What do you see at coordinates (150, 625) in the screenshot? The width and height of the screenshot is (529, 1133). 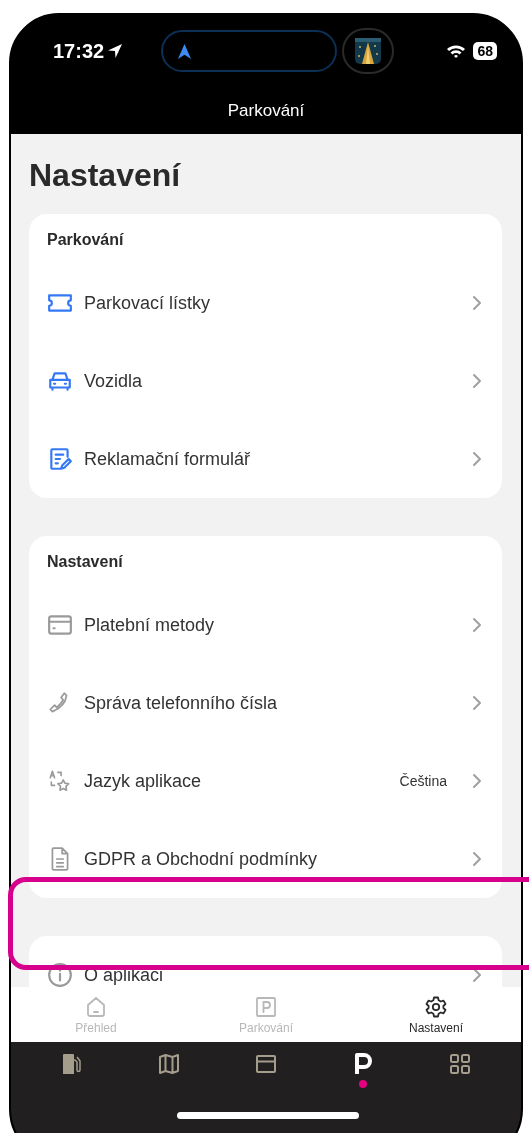 I see `row-label: Platební metody` at bounding box center [150, 625].